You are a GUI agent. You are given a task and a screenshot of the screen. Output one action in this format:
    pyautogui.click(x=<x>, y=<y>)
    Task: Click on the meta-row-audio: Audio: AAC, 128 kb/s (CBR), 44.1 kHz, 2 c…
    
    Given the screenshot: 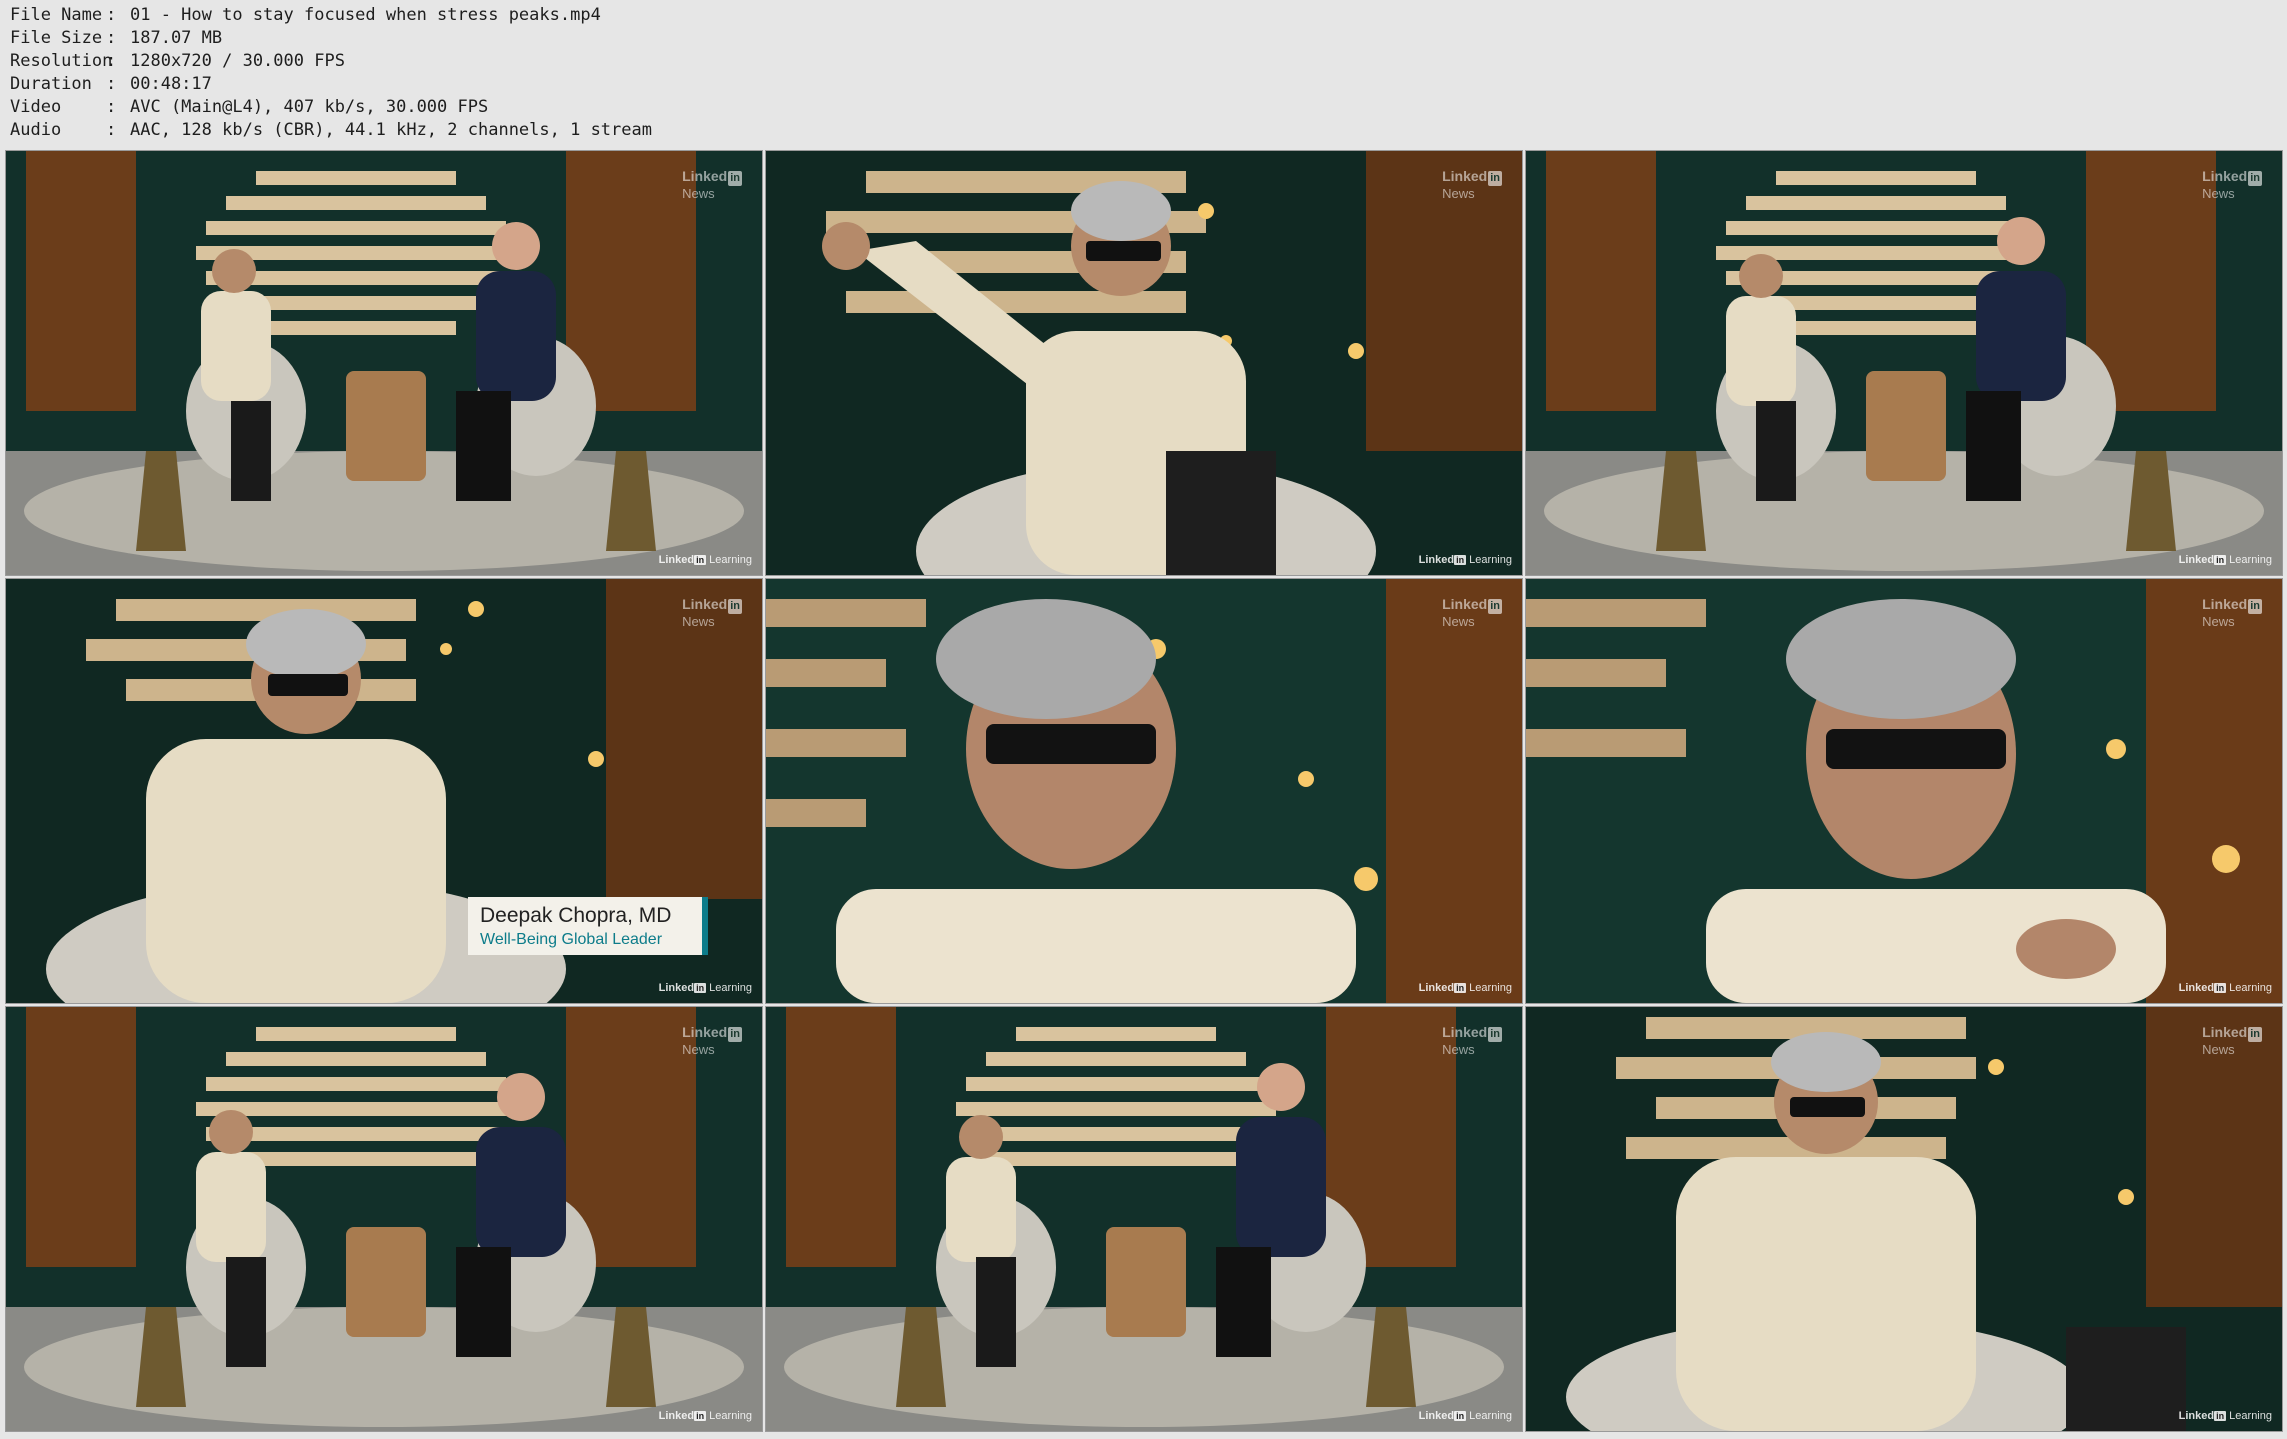 What is the action you would take?
    pyautogui.click(x=331, y=130)
    